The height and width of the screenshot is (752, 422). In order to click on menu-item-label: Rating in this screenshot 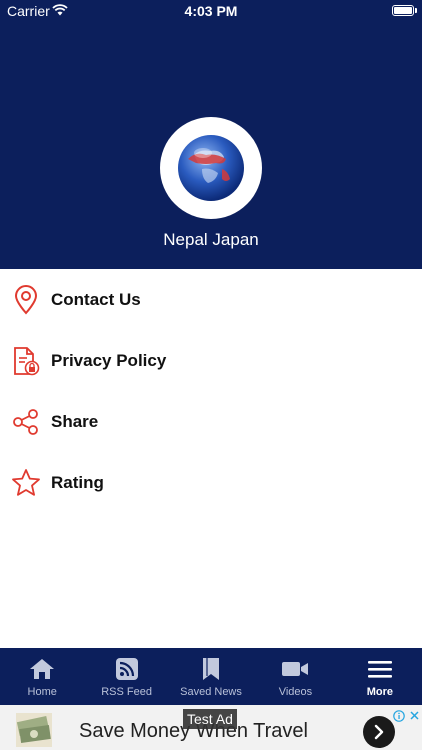, I will do `click(77, 482)`.